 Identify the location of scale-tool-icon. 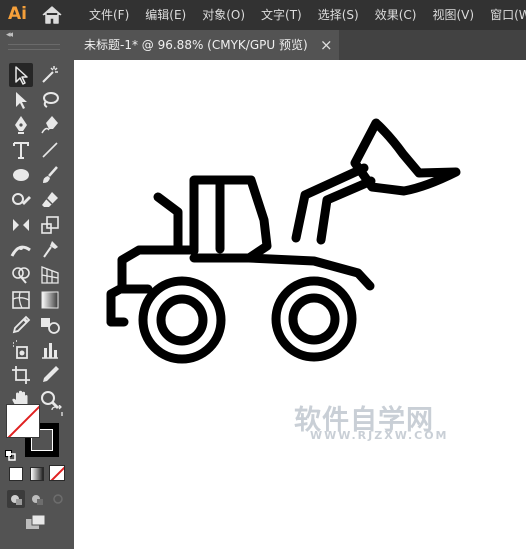
(50, 225).